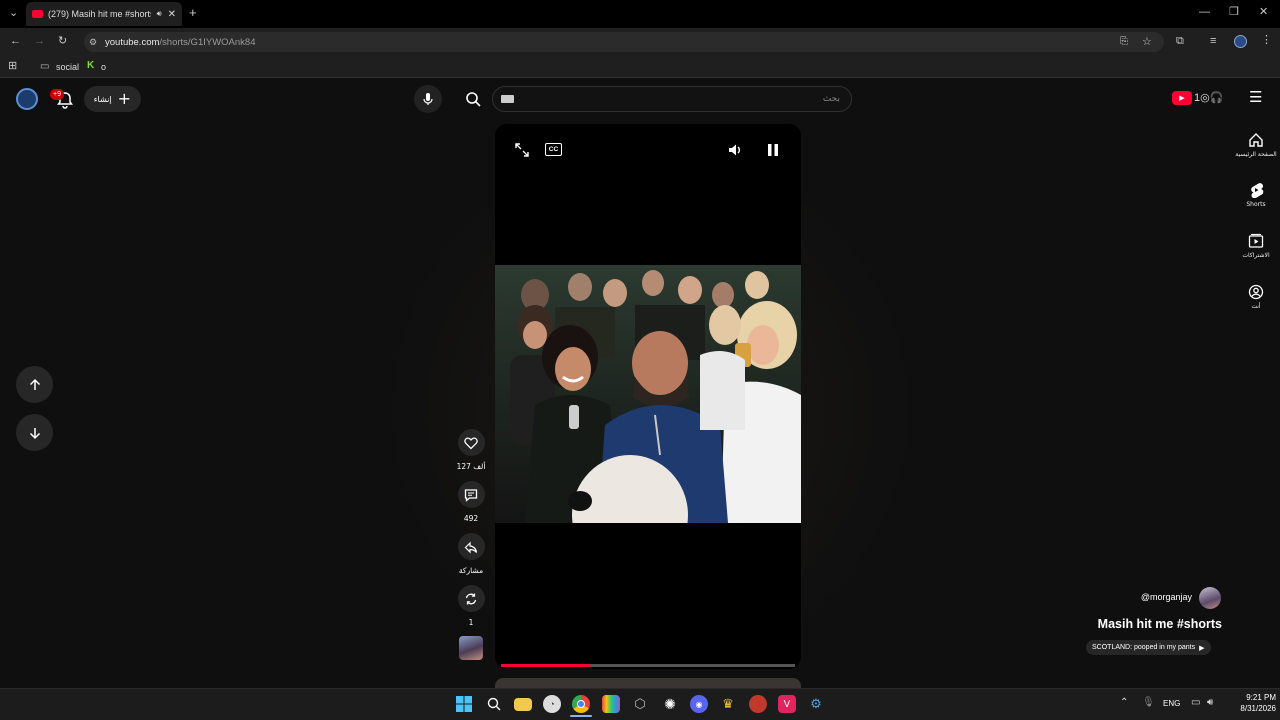 This screenshot has width=1280, height=720. What do you see at coordinates (1210, 598) in the screenshot?
I see `channel-avatar` at bounding box center [1210, 598].